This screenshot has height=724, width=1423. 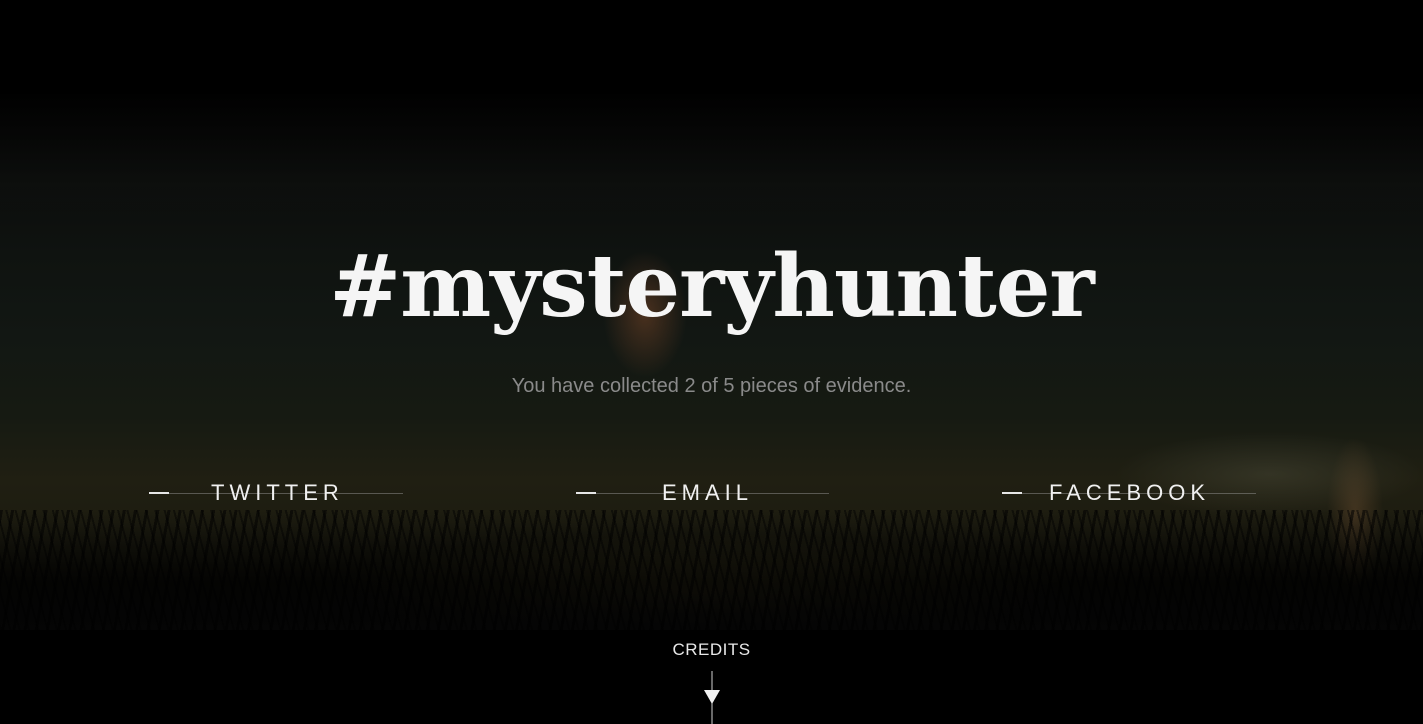 What do you see at coordinates (708, 492) in the screenshot?
I see `email-label: EMAIL` at bounding box center [708, 492].